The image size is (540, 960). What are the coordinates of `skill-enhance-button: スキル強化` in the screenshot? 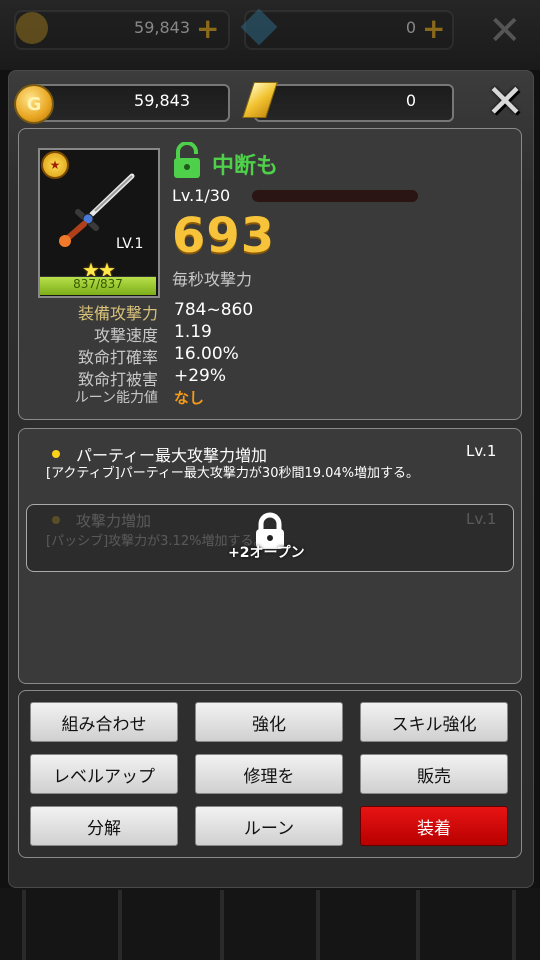 It's located at (434, 722).